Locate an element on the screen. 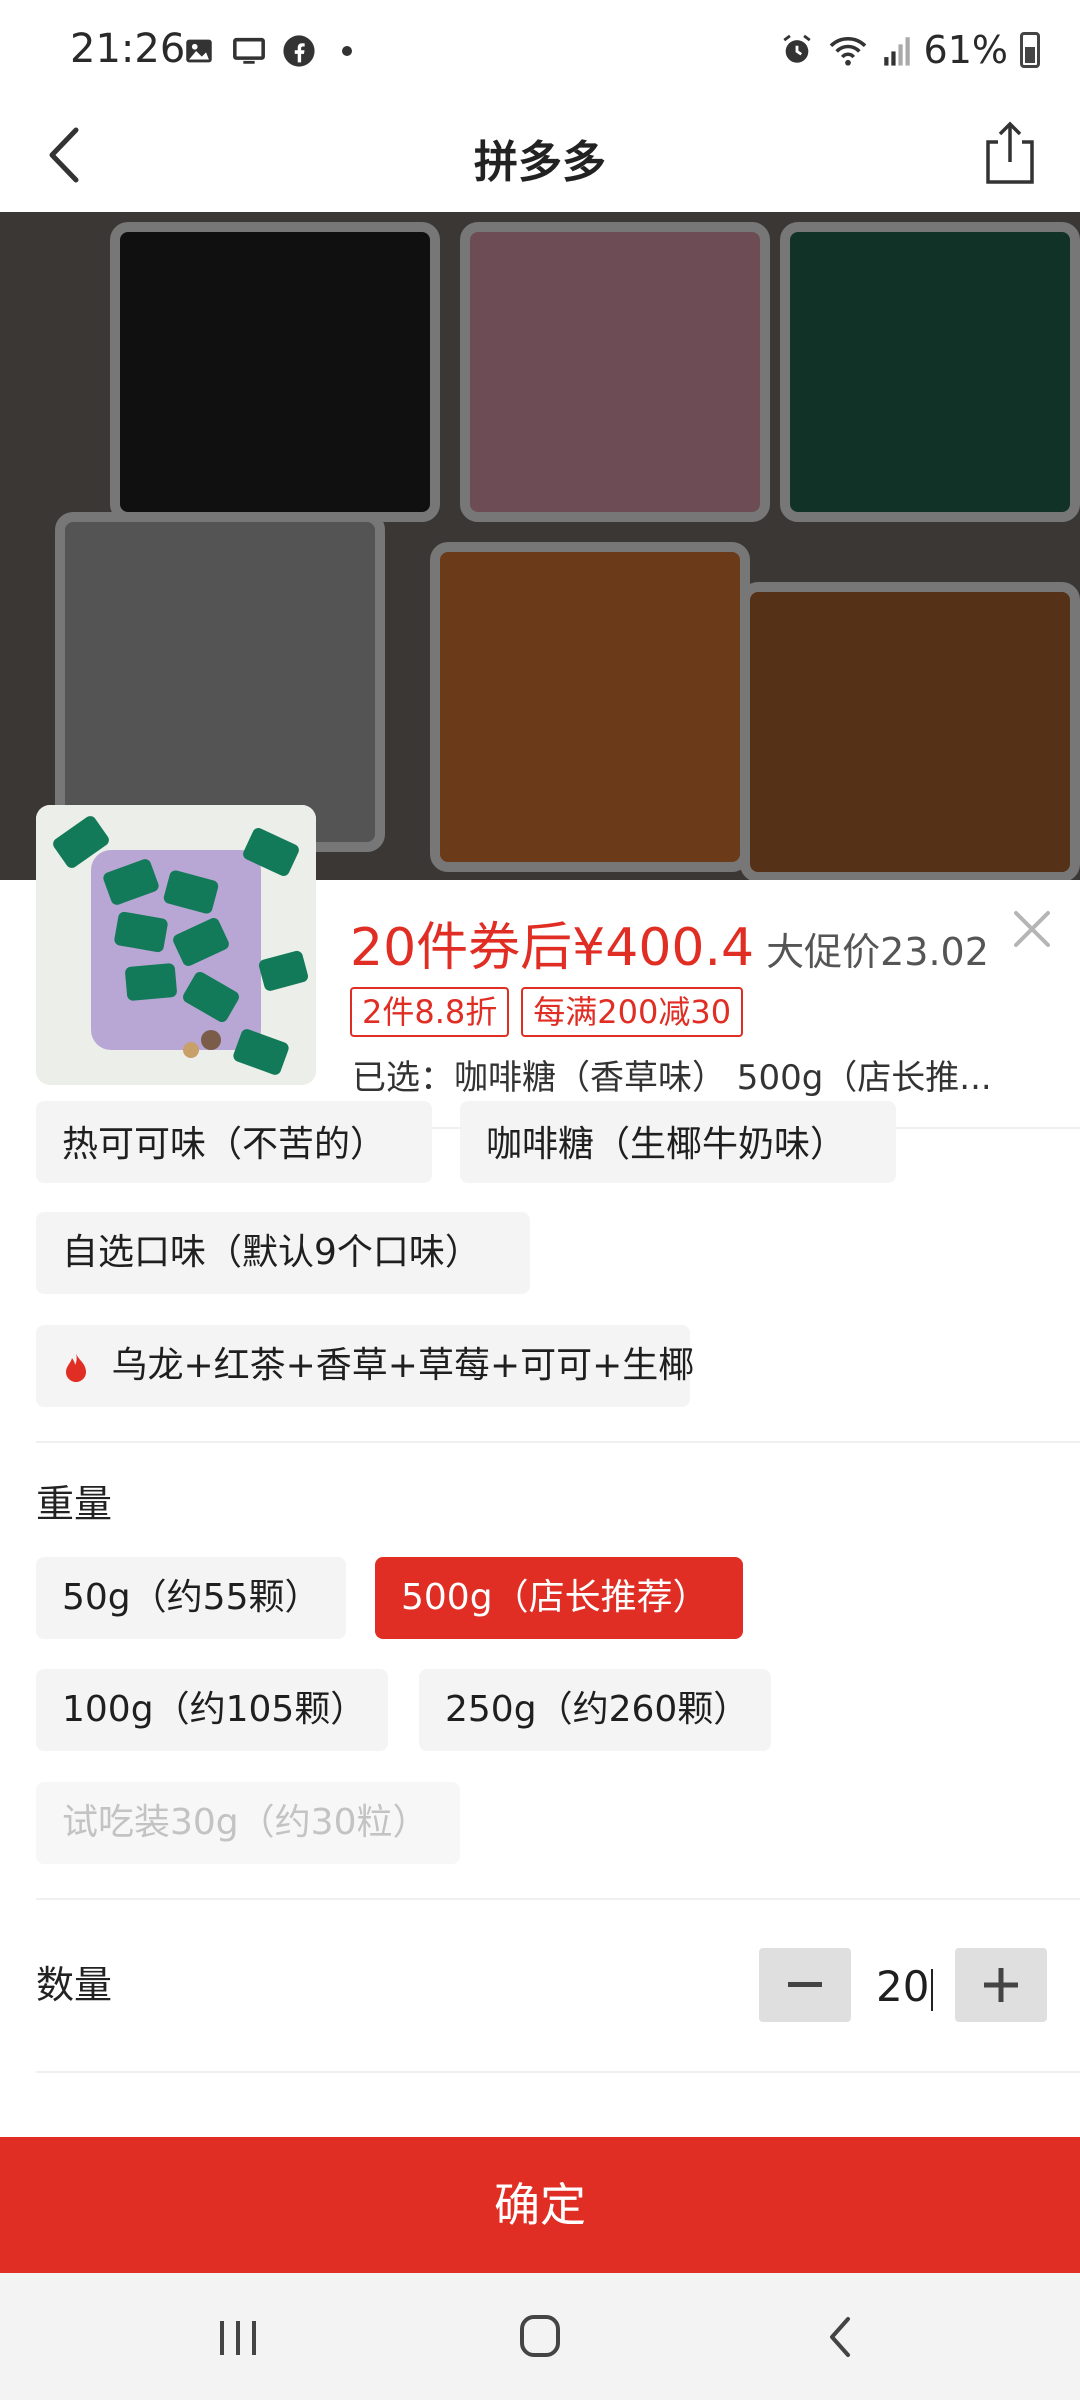  weight-option-label: 50g（约55颗） is located at coordinates (191, 1597).